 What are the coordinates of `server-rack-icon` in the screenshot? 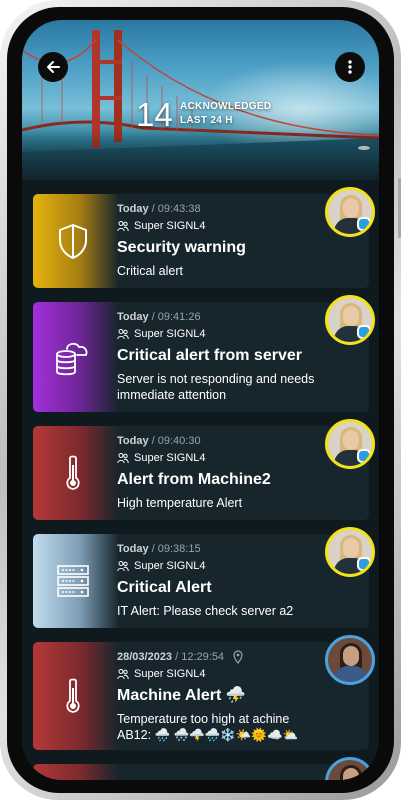 It's located at (73, 581).